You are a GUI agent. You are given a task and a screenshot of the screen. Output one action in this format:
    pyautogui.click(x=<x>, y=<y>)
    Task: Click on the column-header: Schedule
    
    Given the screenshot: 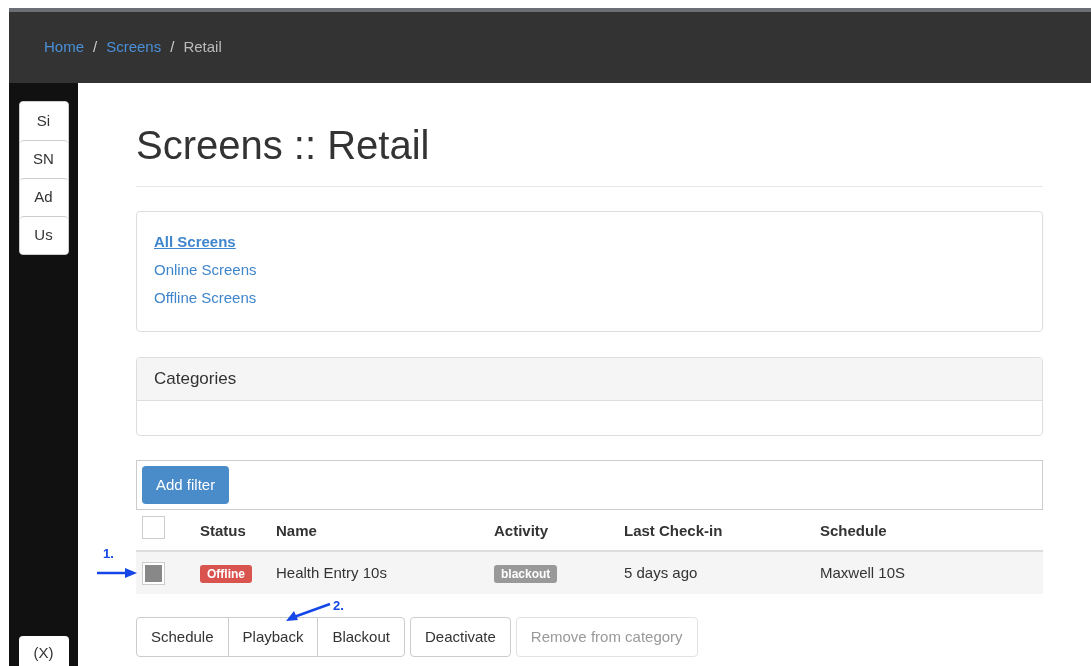 What is the action you would take?
    pyautogui.click(x=853, y=530)
    